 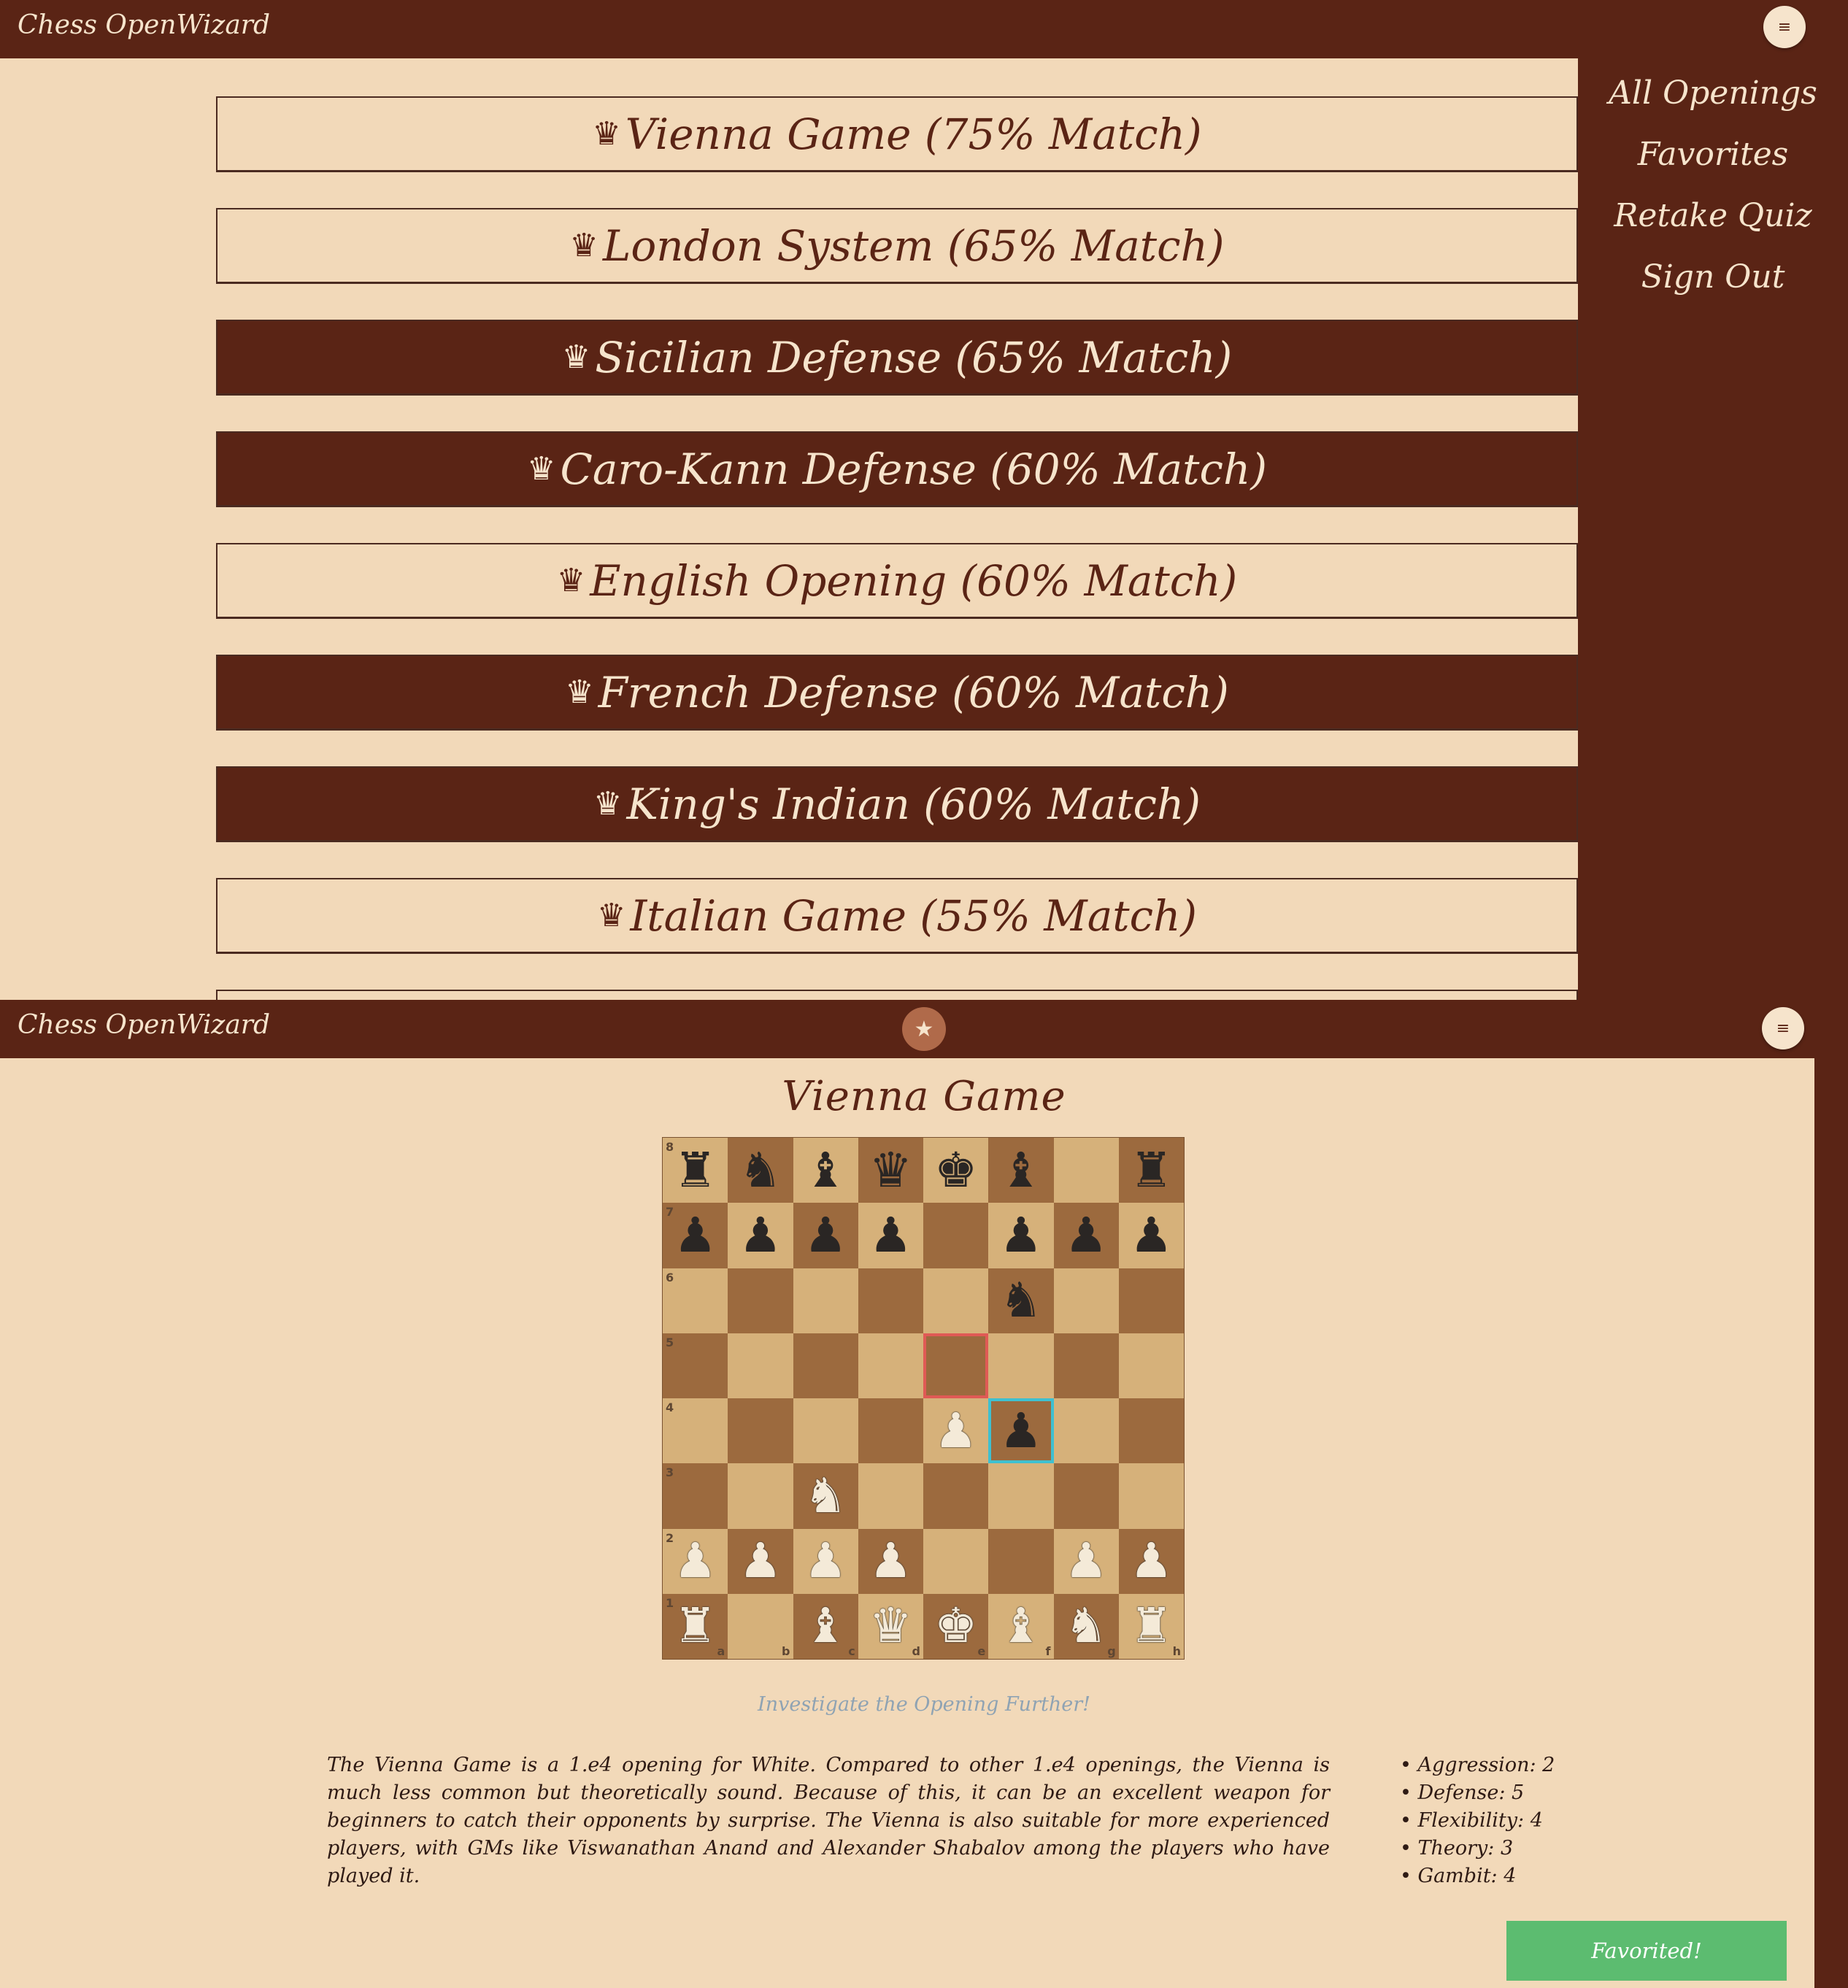 What do you see at coordinates (1021, 1365) in the screenshot?
I see `board-square-f5` at bounding box center [1021, 1365].